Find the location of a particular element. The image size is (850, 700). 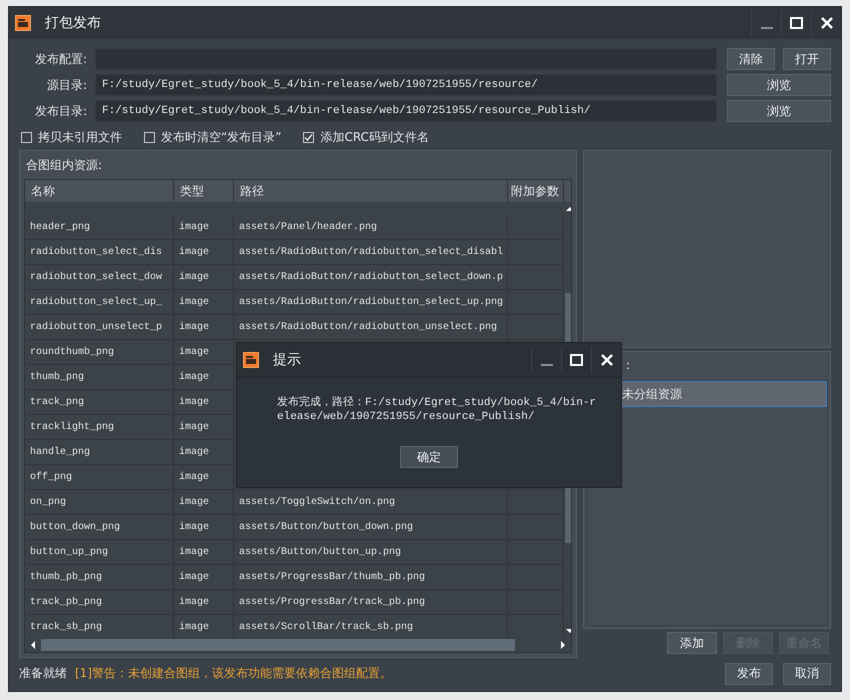

option-label: 添加CRC码到文件名 is located at coordinates (374, 137).